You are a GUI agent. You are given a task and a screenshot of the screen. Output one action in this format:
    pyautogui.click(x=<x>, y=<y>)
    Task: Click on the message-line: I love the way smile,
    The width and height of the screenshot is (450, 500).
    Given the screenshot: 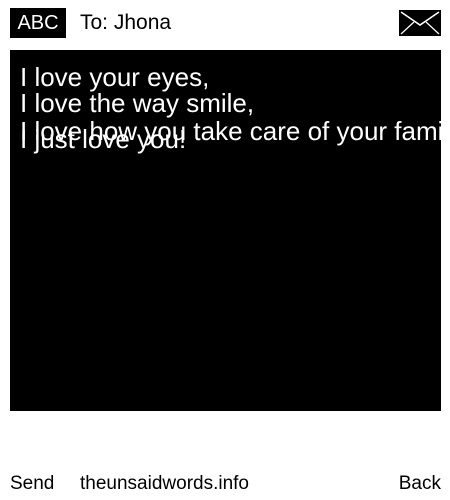 What is the action you would take?
    pyautogui.click(x=137, y=103)
    